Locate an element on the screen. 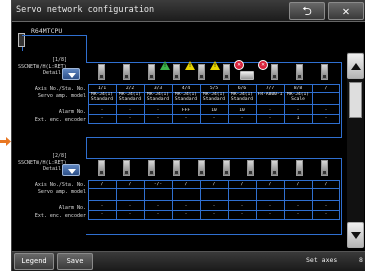 Image resolution: width=365 pixels, height=271 pixels. close-button: ✕ is located at coordinates (346, 11).